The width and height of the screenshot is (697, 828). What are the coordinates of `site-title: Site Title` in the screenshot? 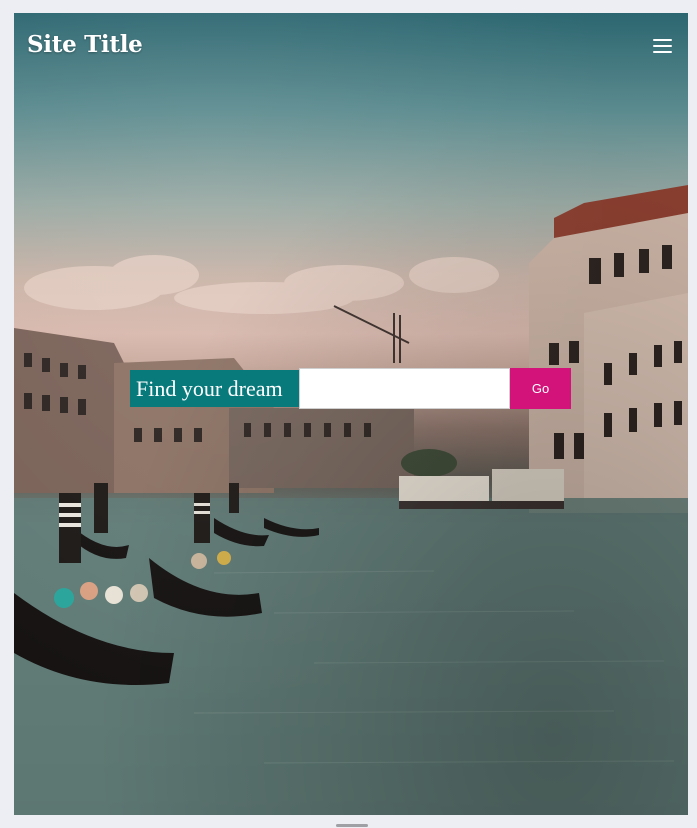 It's located at (85, 44).